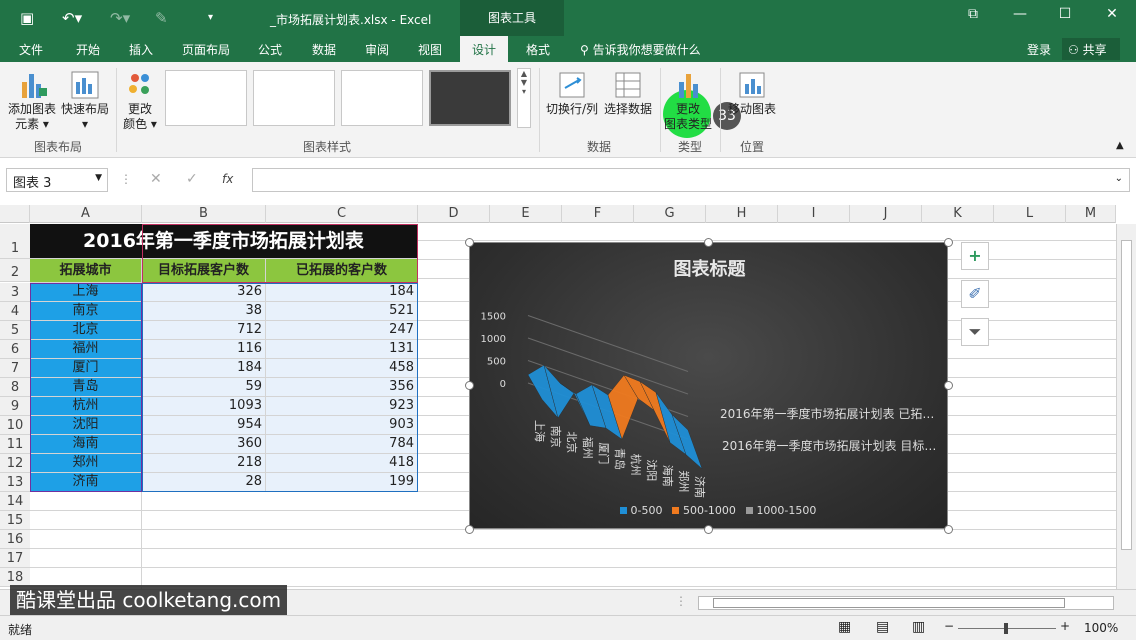 The image size is (1136, 640). Describe the element at coordinates (15, 270) in the screenshot. I see `row-header: 2` at that location.